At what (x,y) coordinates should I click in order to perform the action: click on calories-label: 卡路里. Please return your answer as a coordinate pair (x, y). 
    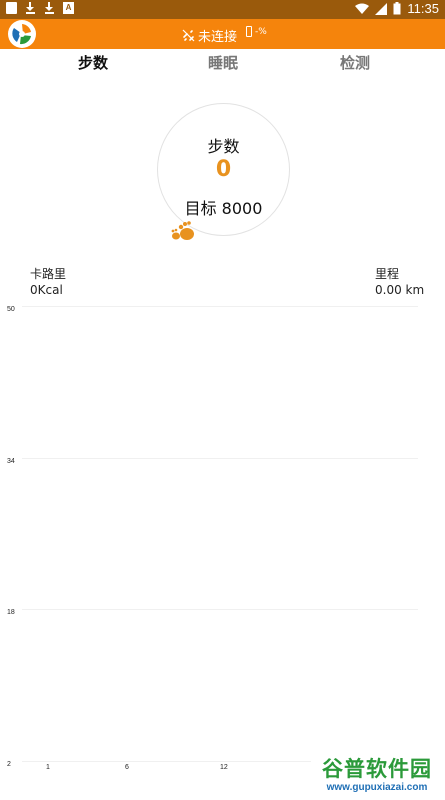
    Looking at the image, I should click on (48, 274).